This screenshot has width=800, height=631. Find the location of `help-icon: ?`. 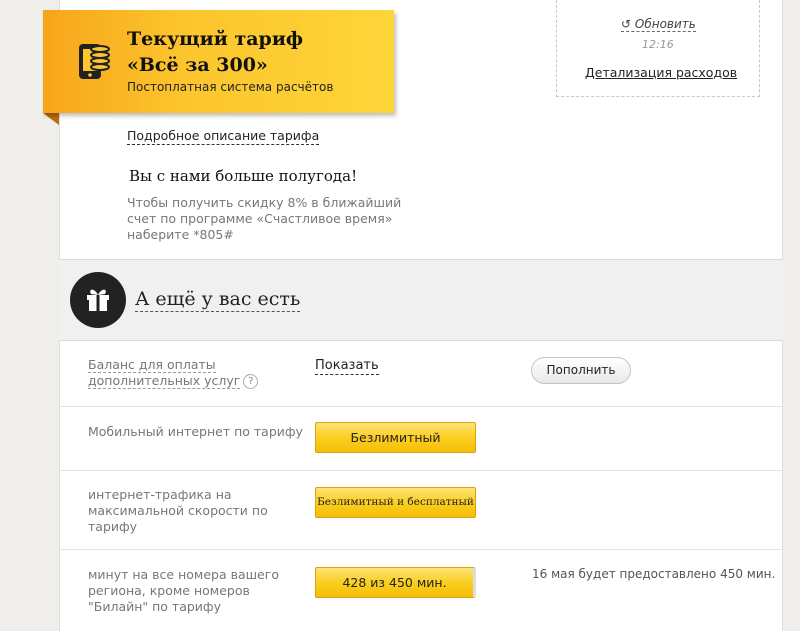

help-icon: ? is located at coordinates (251, 381).